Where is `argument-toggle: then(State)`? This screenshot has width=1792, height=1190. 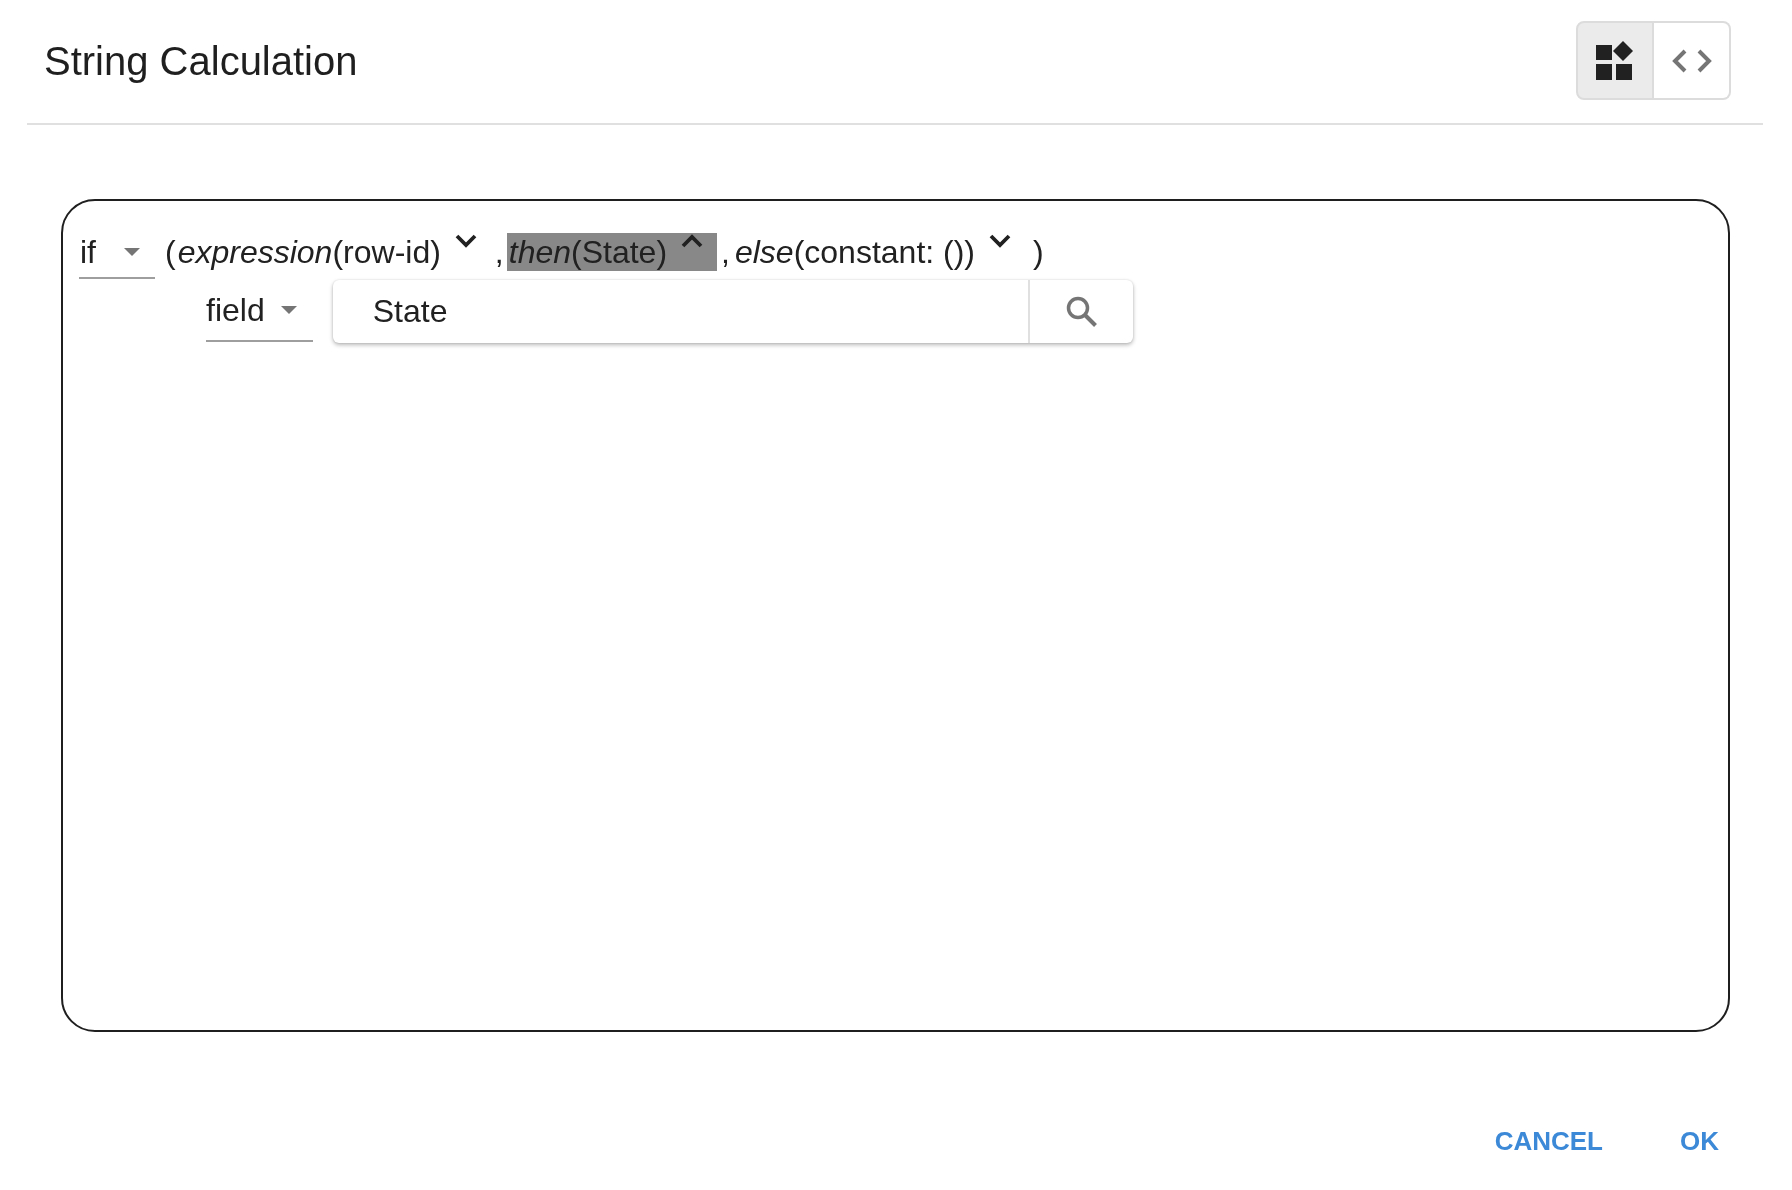 argument-toggle: then(State) is located at coordinates (612, 252).